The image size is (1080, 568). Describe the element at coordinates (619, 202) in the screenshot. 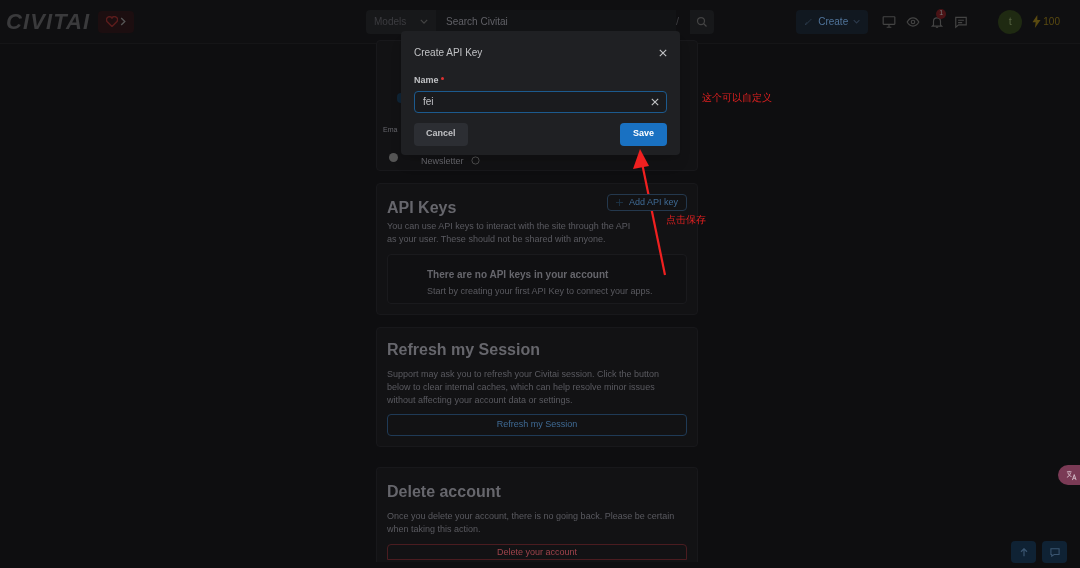

I see `plus-icon` at that location.